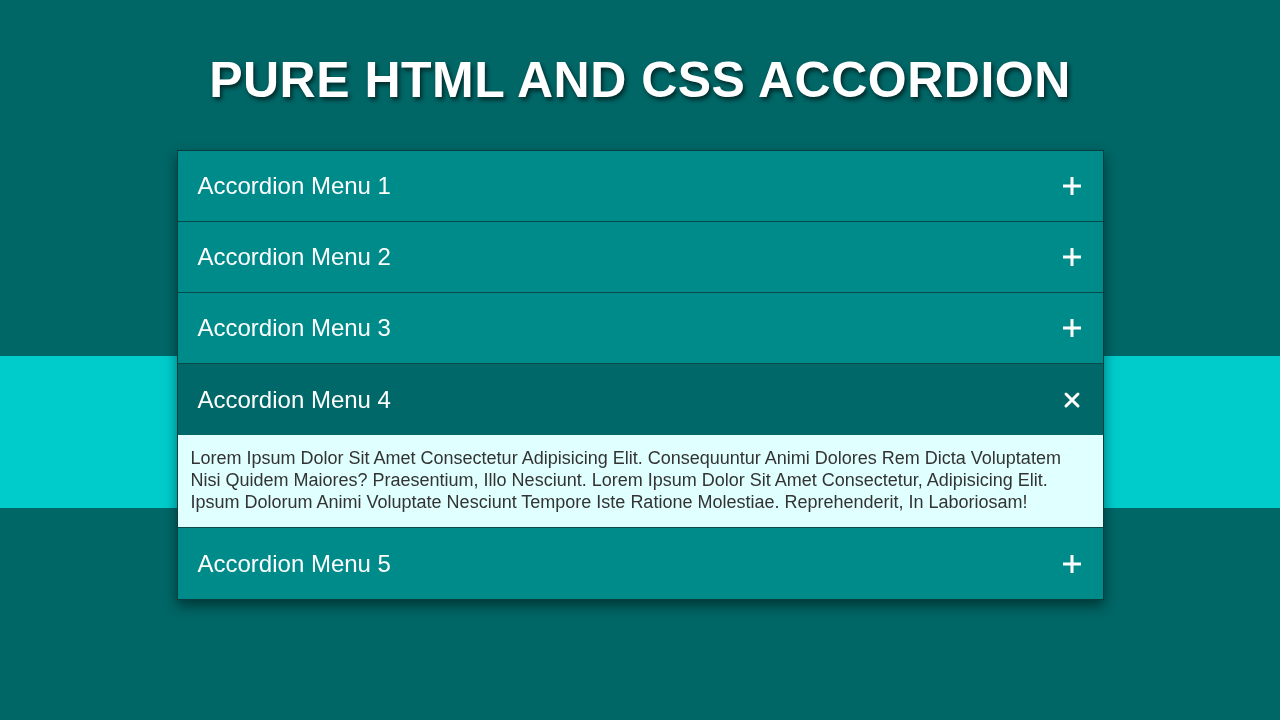 This screenshot has width=1280, height=720. Describe the element at coordinates (640, 80) in the screenshot. I see `page-title: PURE HTML AND CSS ACCORDION` at that location.